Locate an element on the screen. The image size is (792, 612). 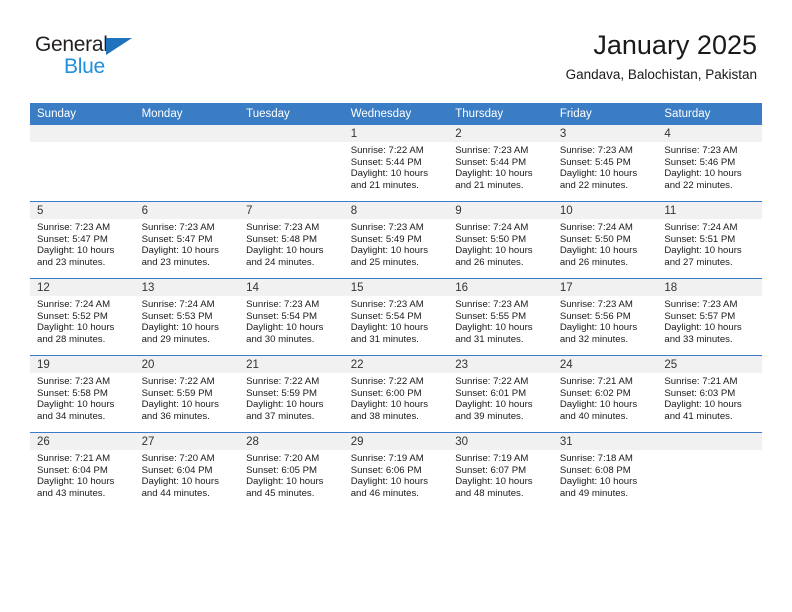
day-number: 20 is located at coordinates (187, 364).